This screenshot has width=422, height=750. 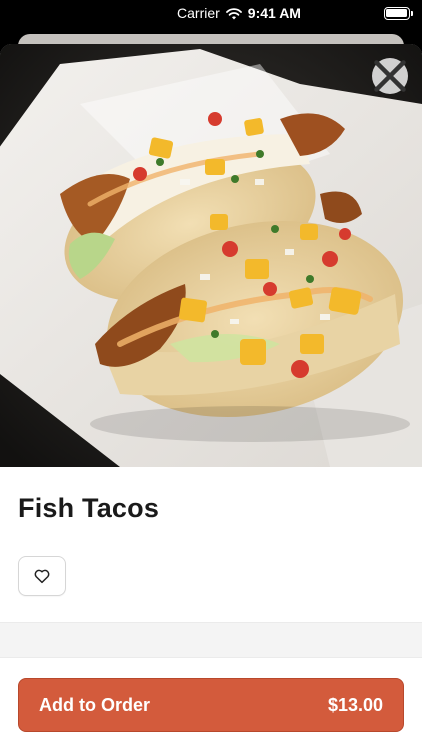 What do you see at coordinates (274, 13) in the screenshot?
I see `clock-time: 9:41 AM` at bounding box center [274, 13].